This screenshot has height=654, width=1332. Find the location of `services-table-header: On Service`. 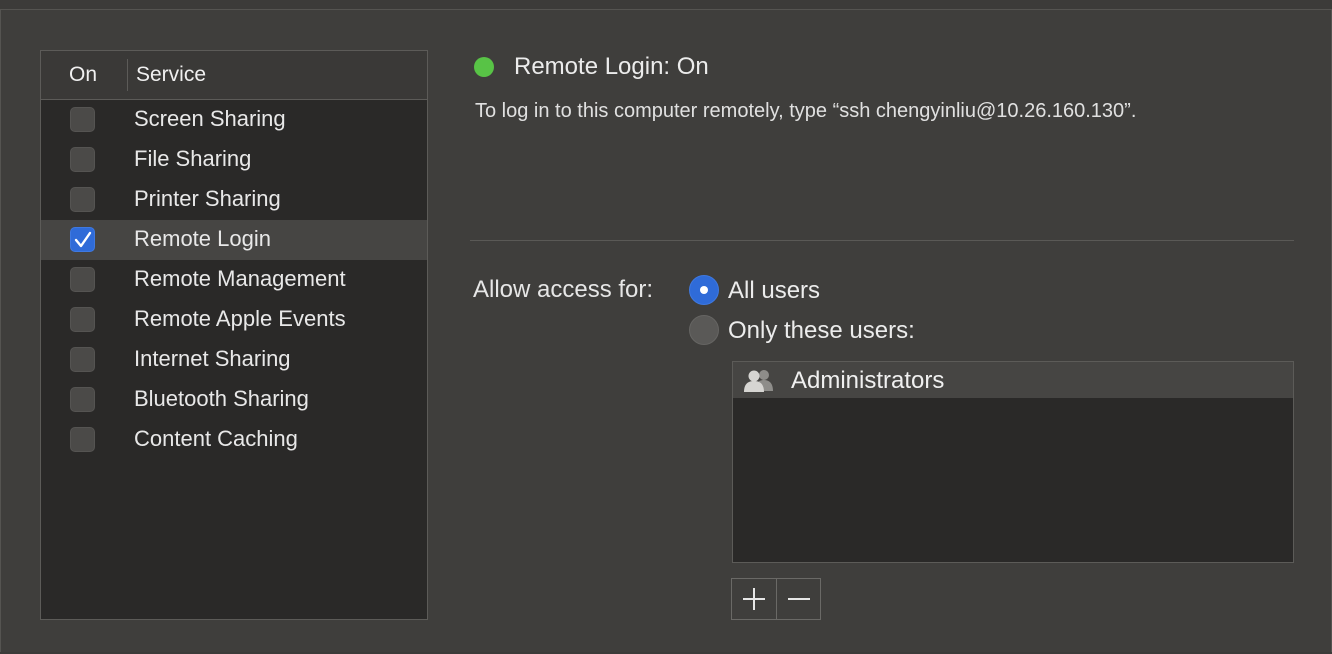

services-table-header: On Service is located at coordinates (234, 75).